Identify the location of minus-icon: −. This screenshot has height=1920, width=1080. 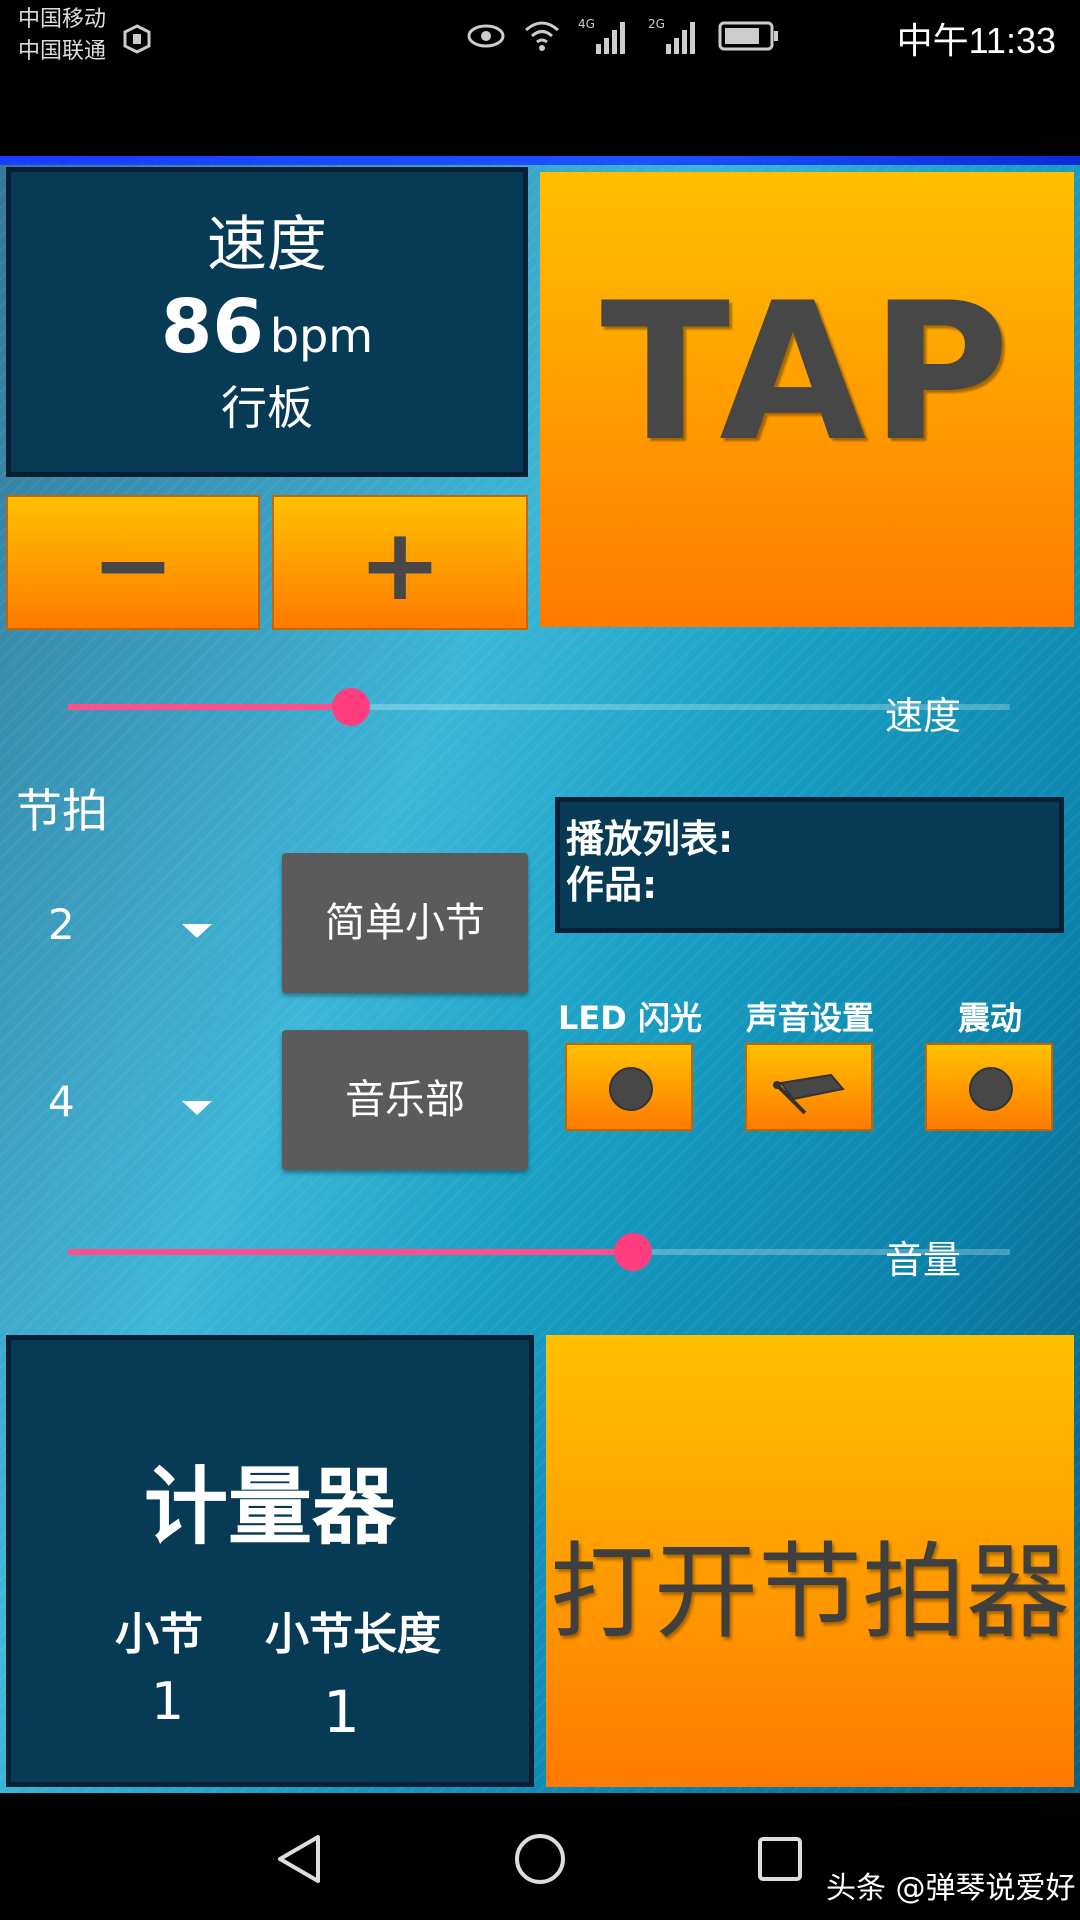
(133, 564).